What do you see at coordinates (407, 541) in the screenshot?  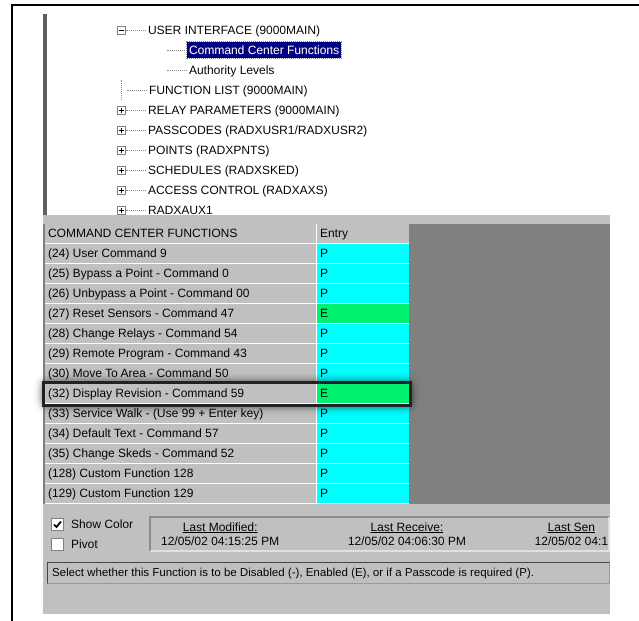 I see `timestamp-value: 12/05/02 04:06:30 PM` at bounding box center [407, 541].